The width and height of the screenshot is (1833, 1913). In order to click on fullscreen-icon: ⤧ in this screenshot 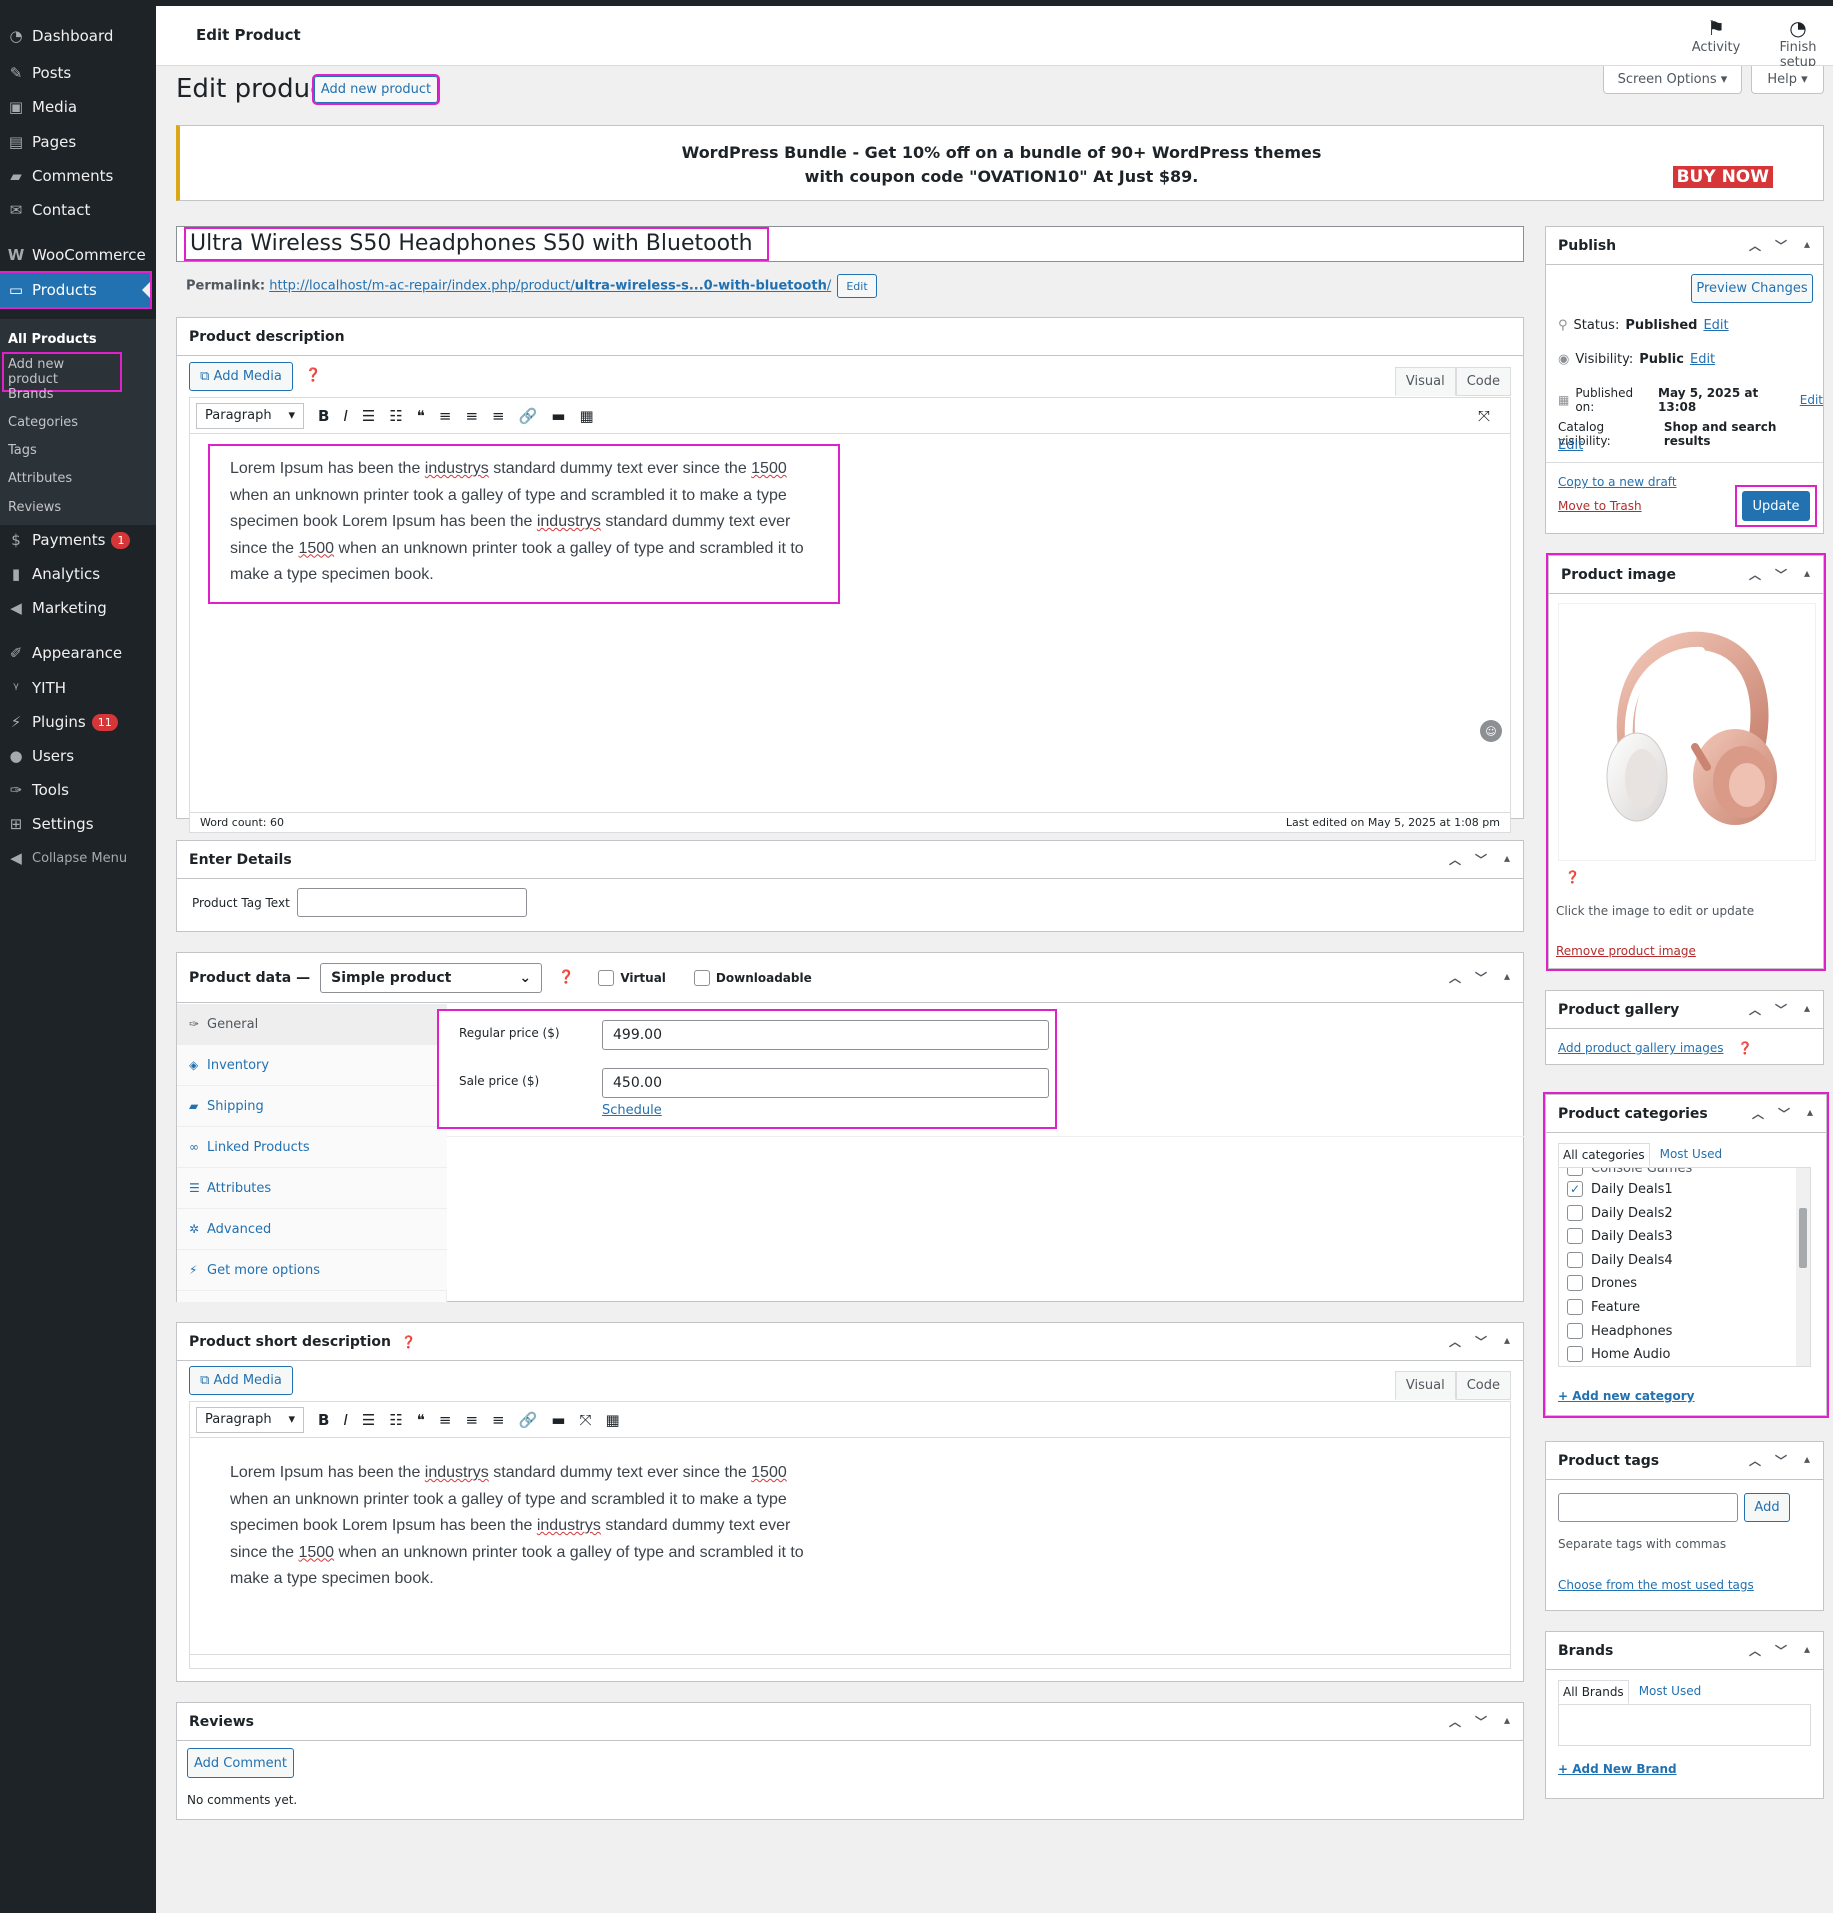, I will do `click(585, 1420)`.